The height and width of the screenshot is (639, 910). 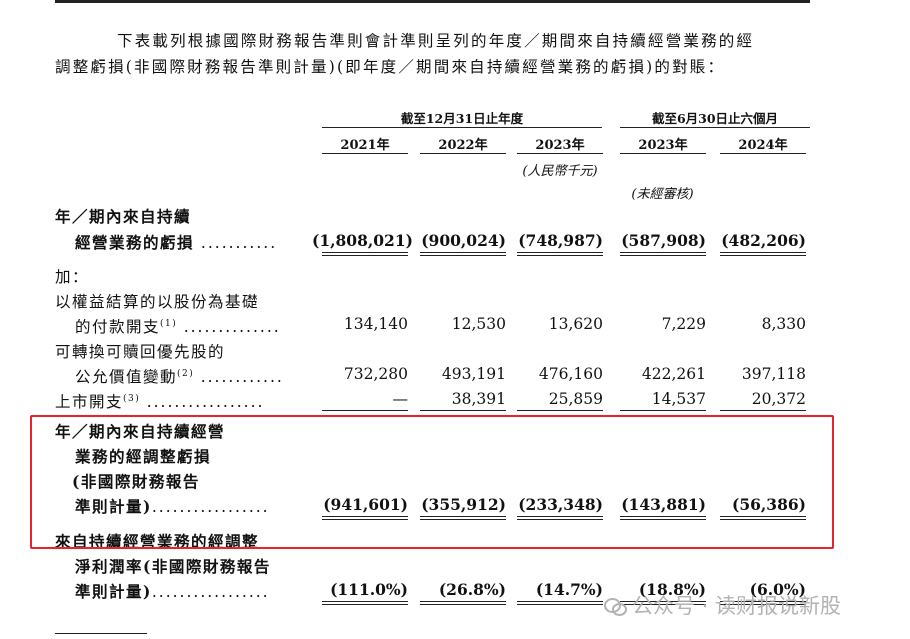 What do you see at coordinates (763, 145) in the screenshot?
I see `year-header-2024-interim: 2024年` at bounding box center [763, 145].